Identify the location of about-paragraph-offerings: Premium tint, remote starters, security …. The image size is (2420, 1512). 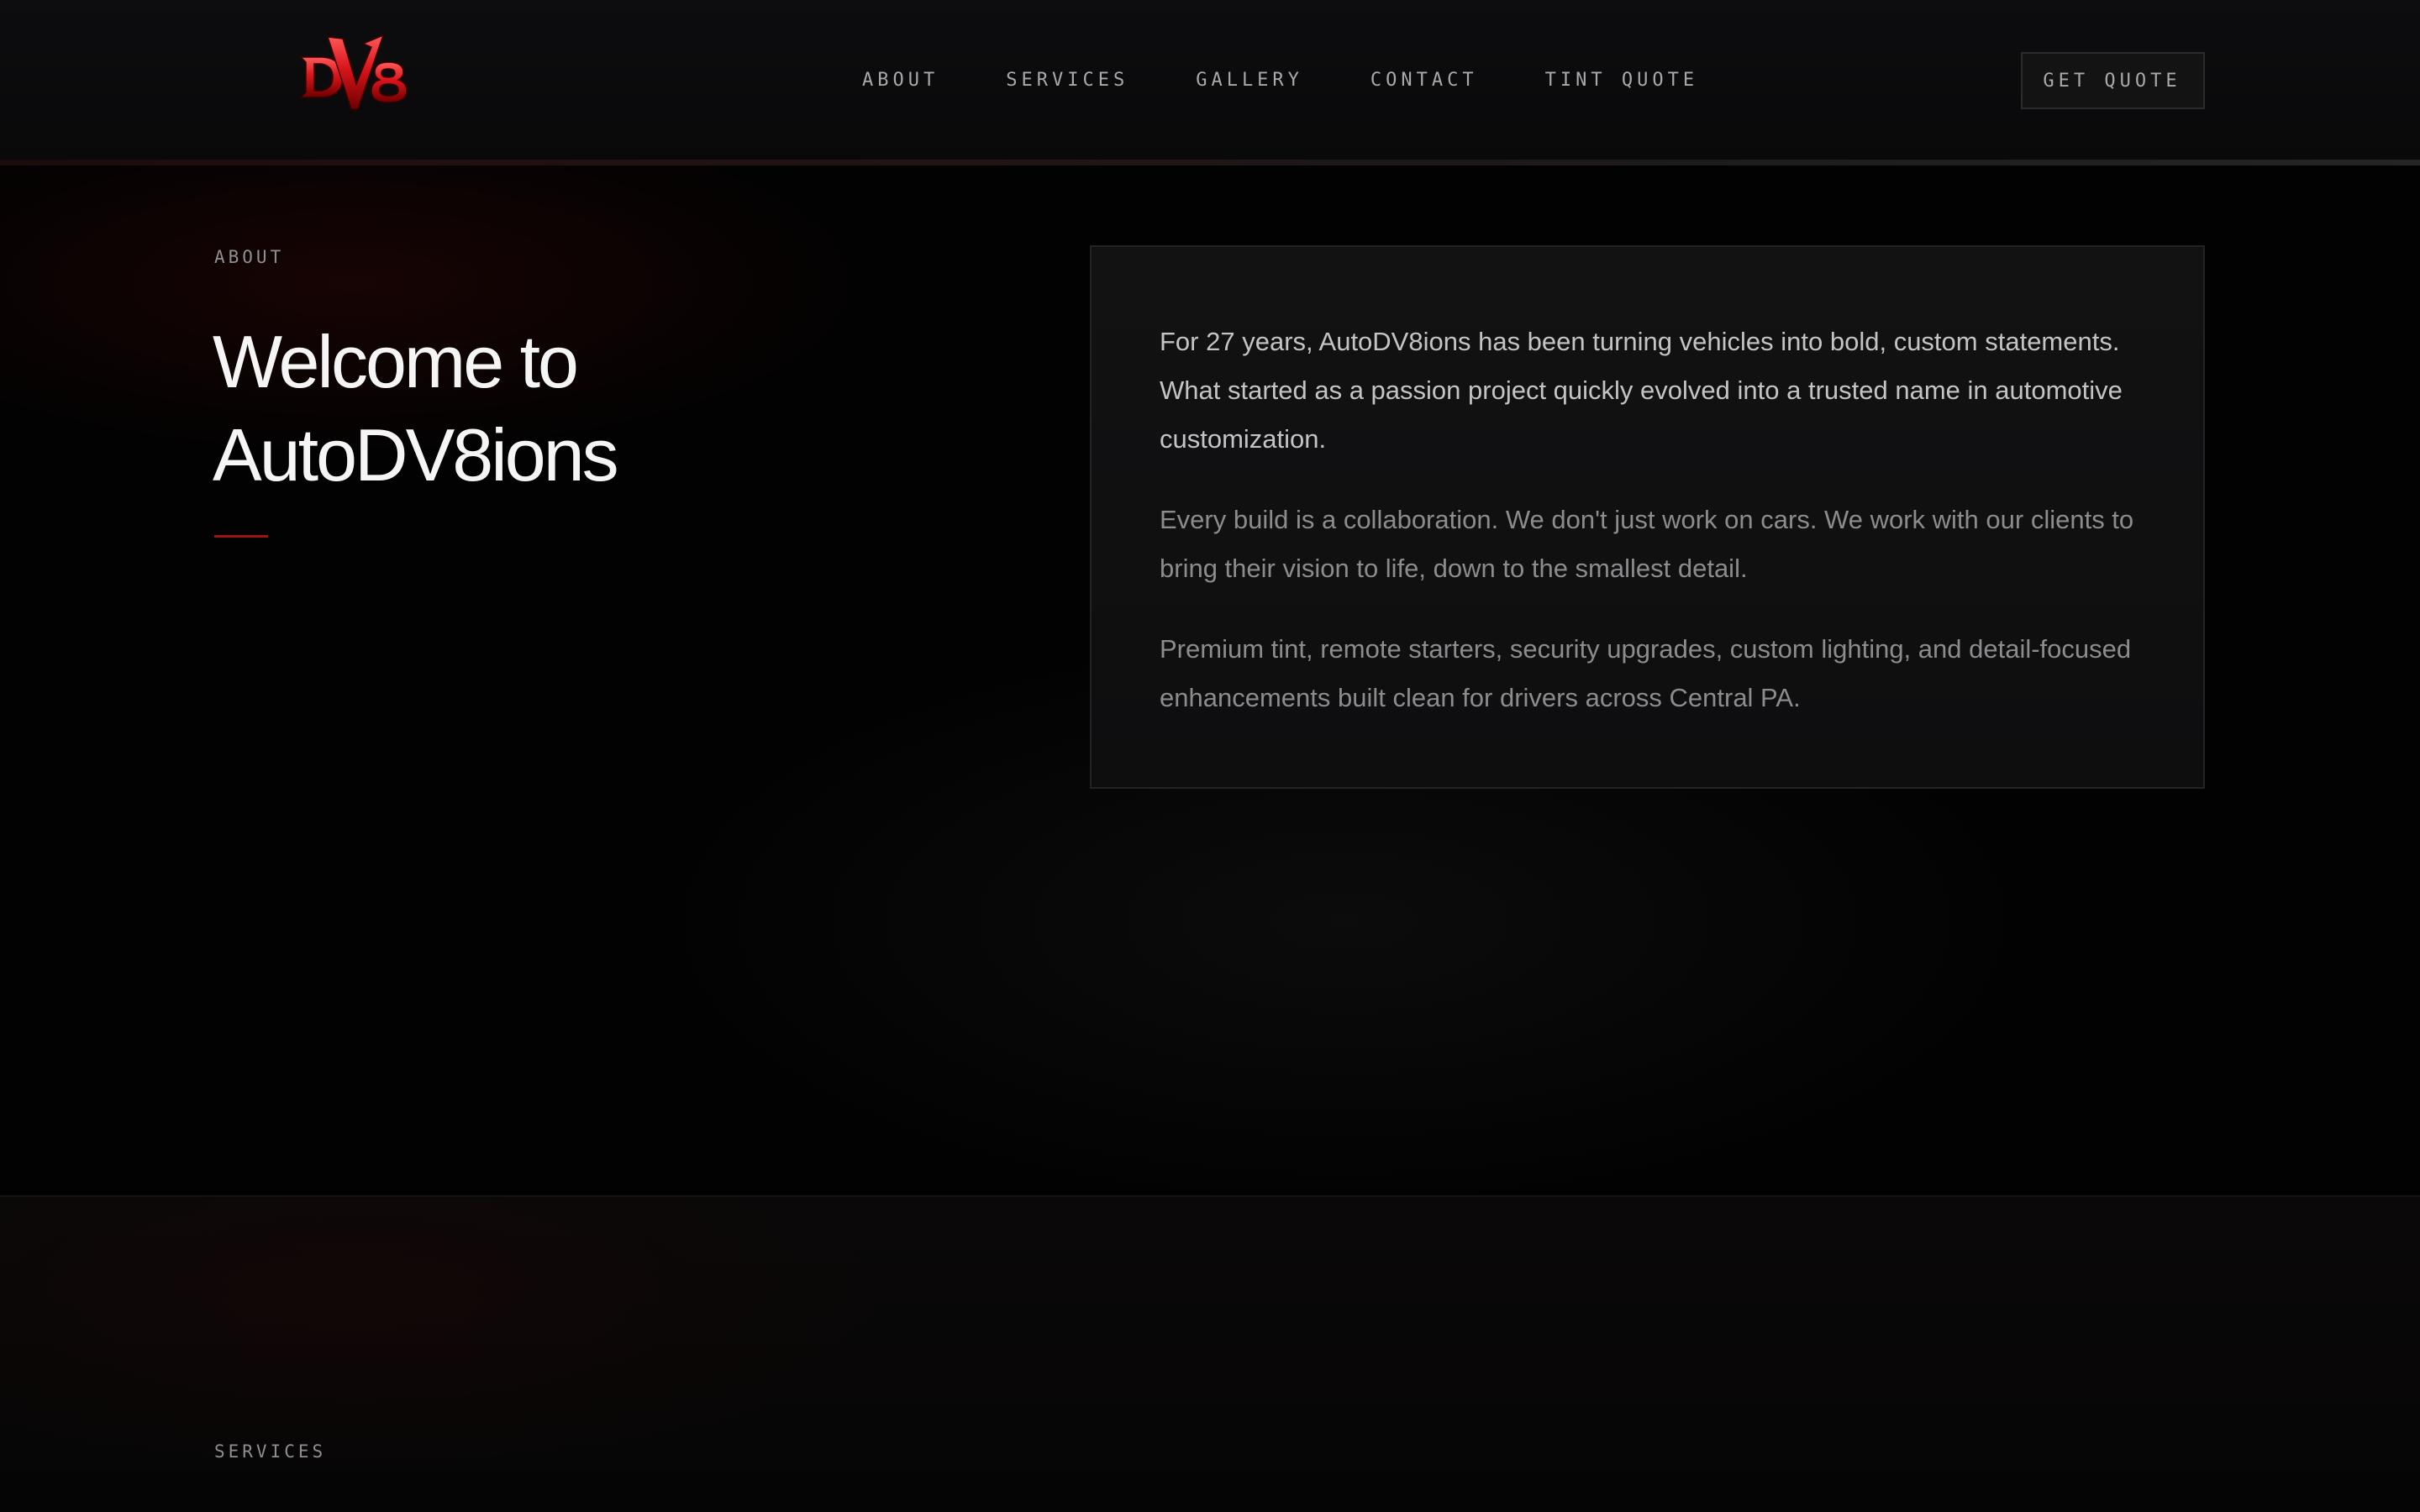
(1646, 673).